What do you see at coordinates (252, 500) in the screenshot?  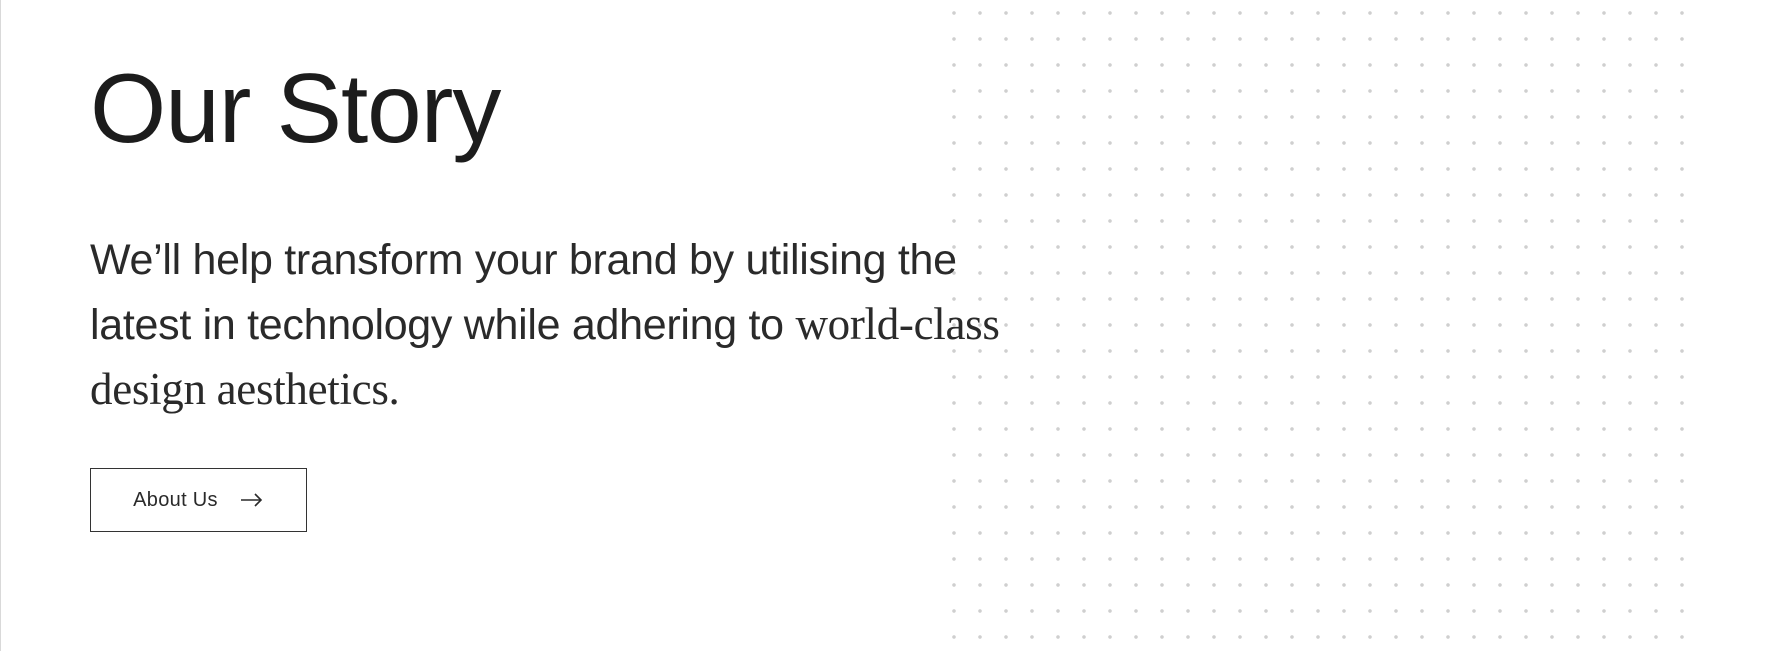 I see `arrow-right-icon` at bounding box center [252, 500].